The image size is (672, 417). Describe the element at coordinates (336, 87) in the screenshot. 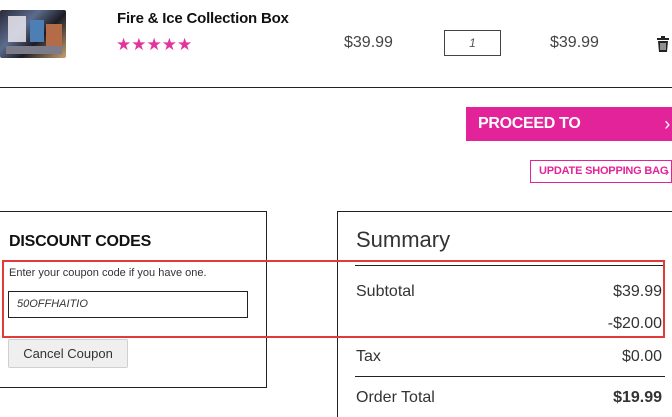

I see `product-divider` at that location.